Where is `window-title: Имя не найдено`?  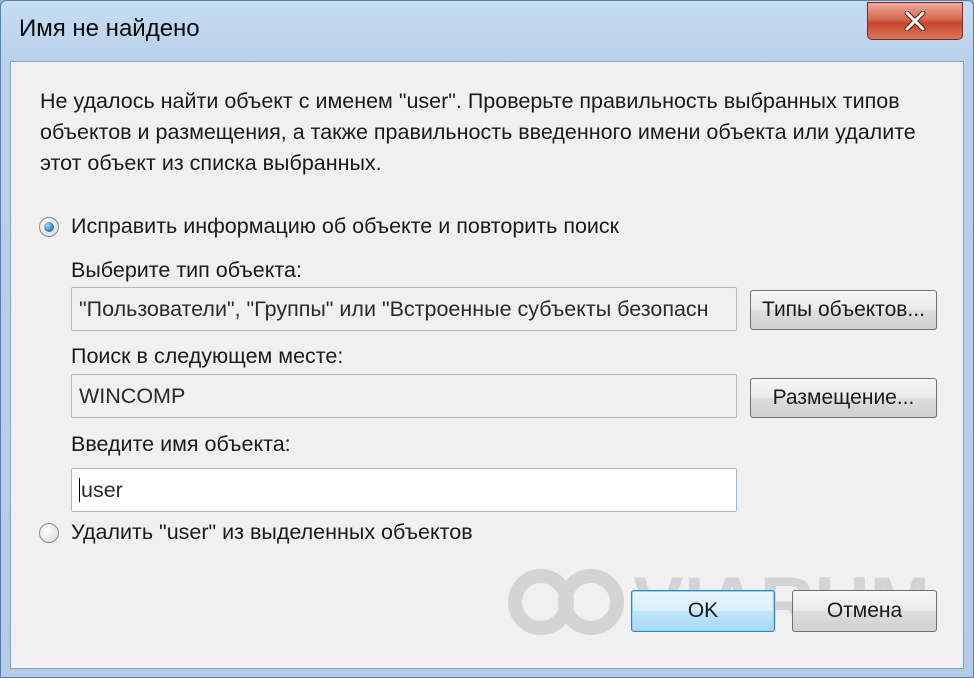
window-title: Имя не найдено is located at coordinates (109, 28).